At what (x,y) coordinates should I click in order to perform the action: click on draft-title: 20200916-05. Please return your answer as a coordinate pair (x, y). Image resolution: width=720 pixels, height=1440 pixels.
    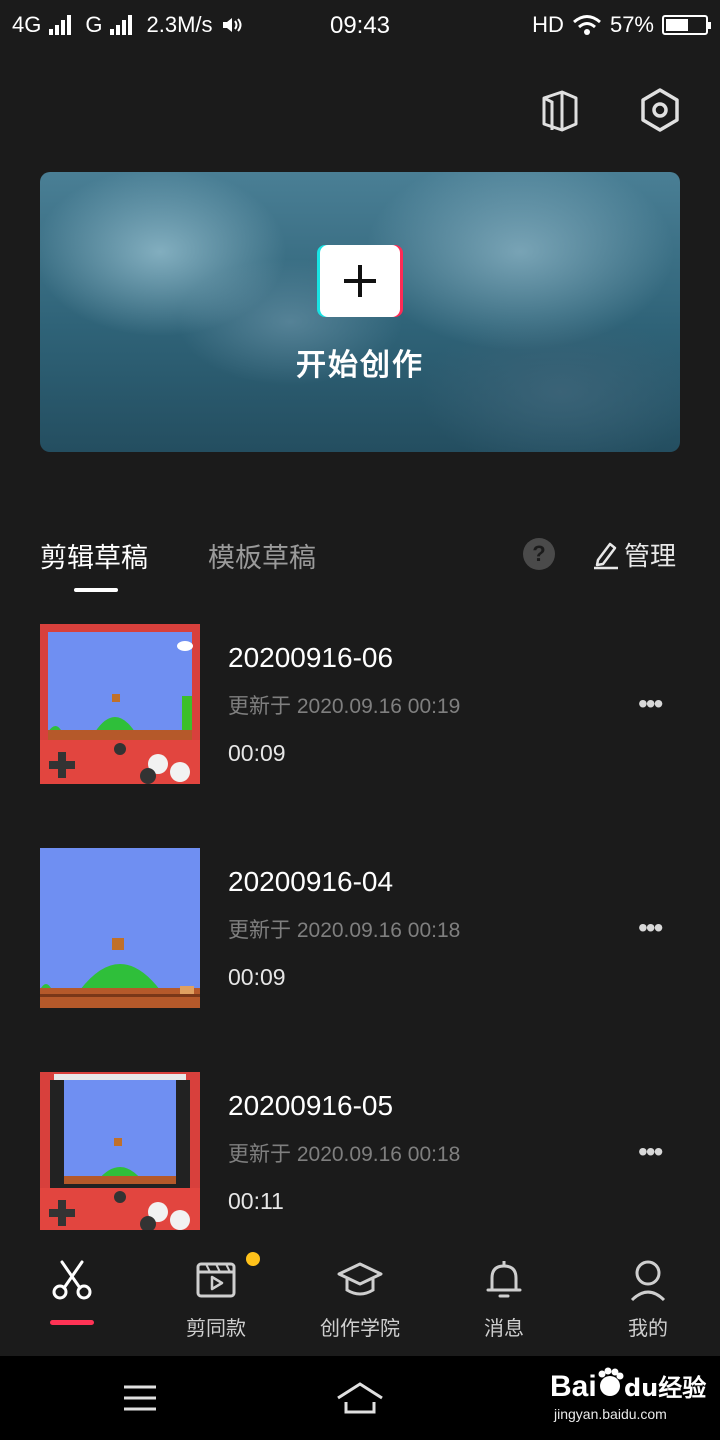
    Looking at the image, I should click on (311, 1105).